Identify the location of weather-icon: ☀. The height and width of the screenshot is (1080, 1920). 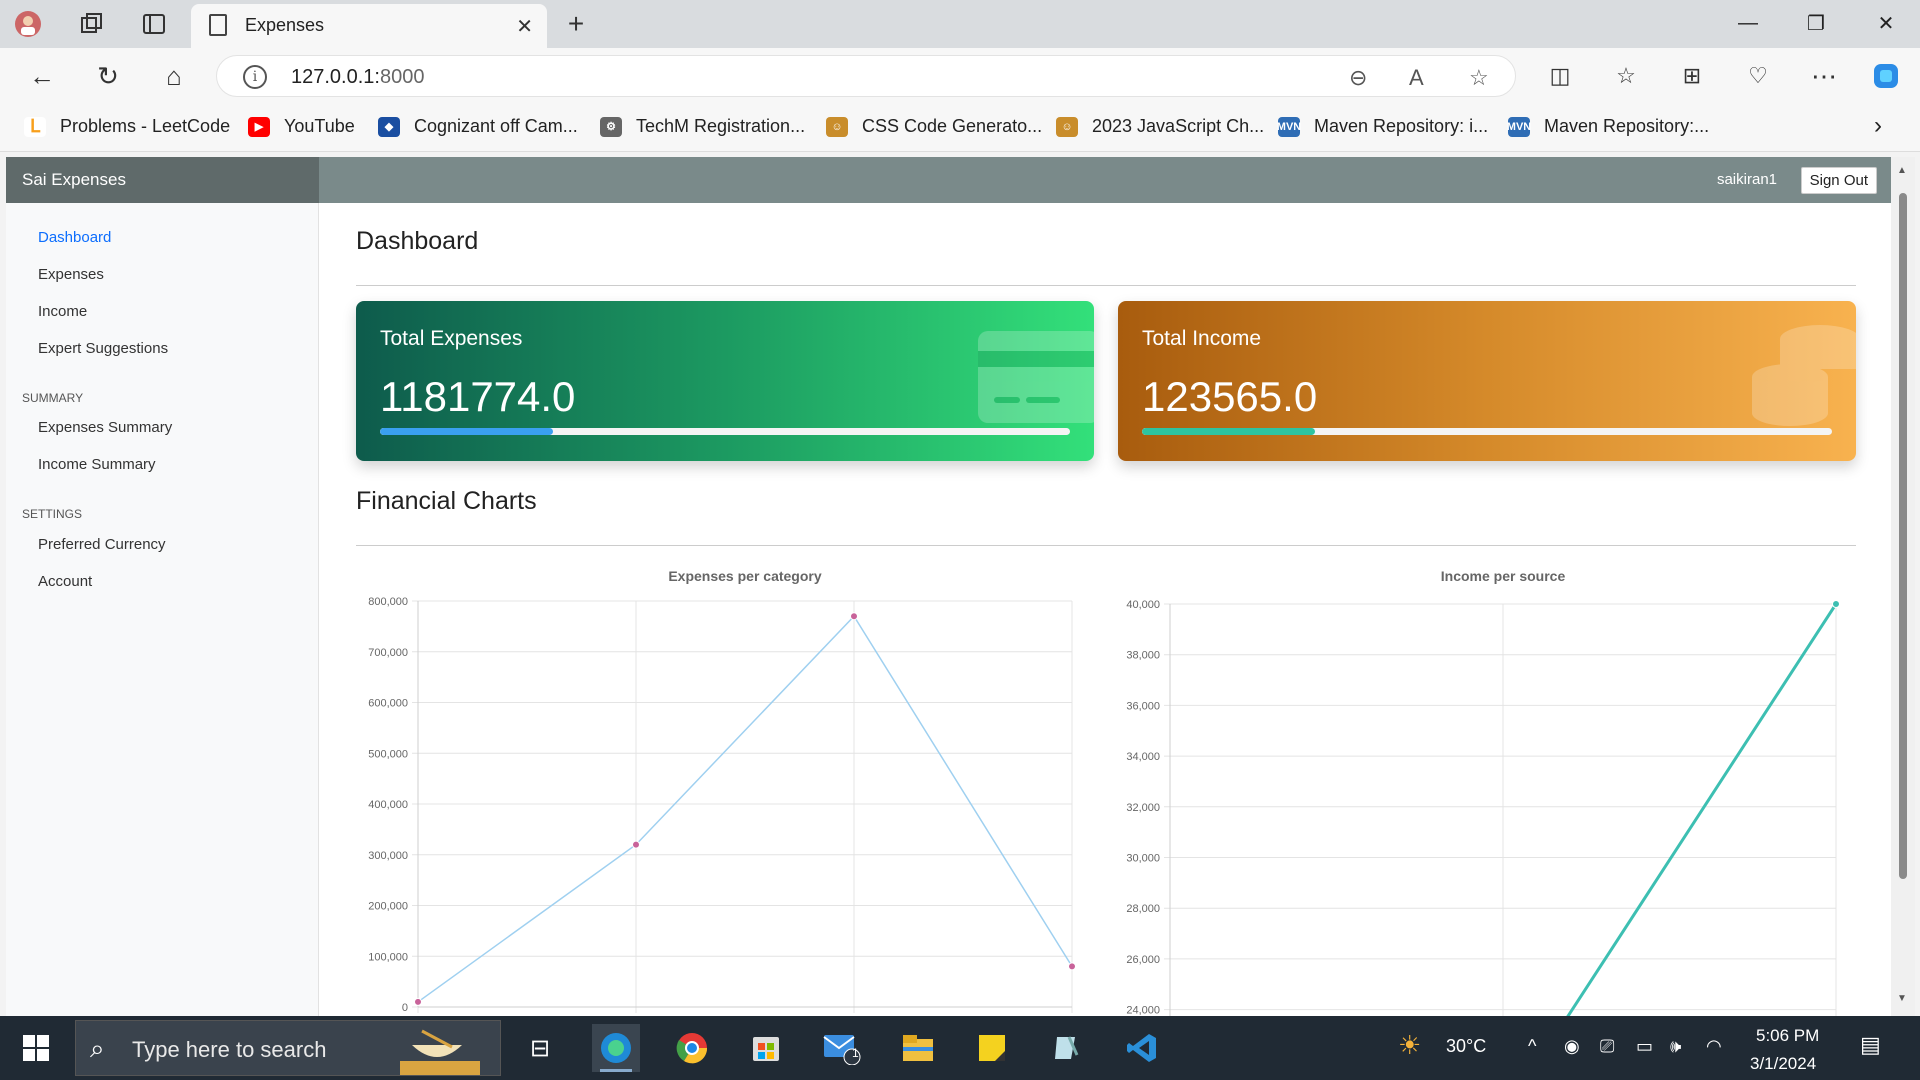
(1409, 1045).